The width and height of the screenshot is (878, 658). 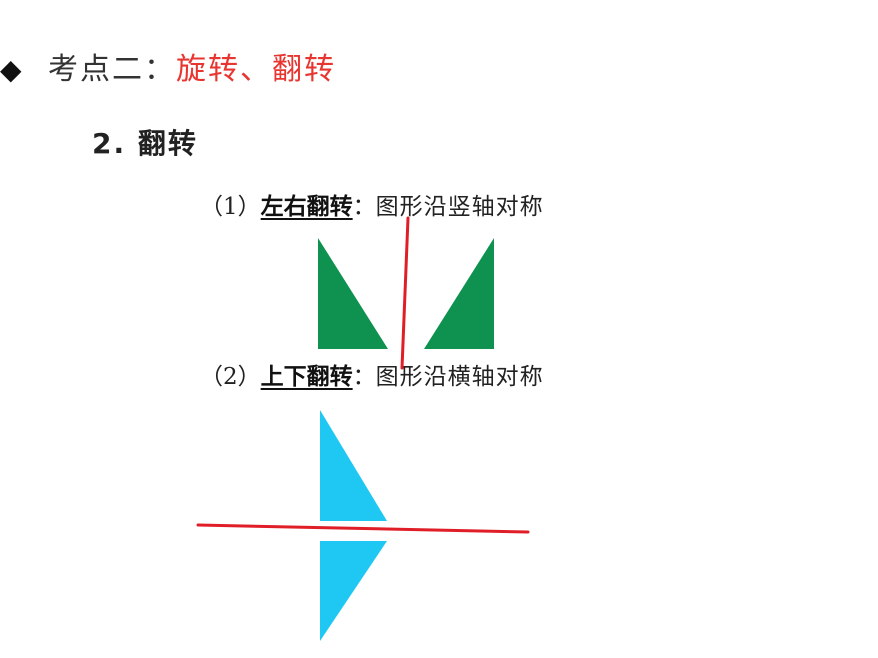 I want to click on green-triangle-original, so click(x=353, y=293).